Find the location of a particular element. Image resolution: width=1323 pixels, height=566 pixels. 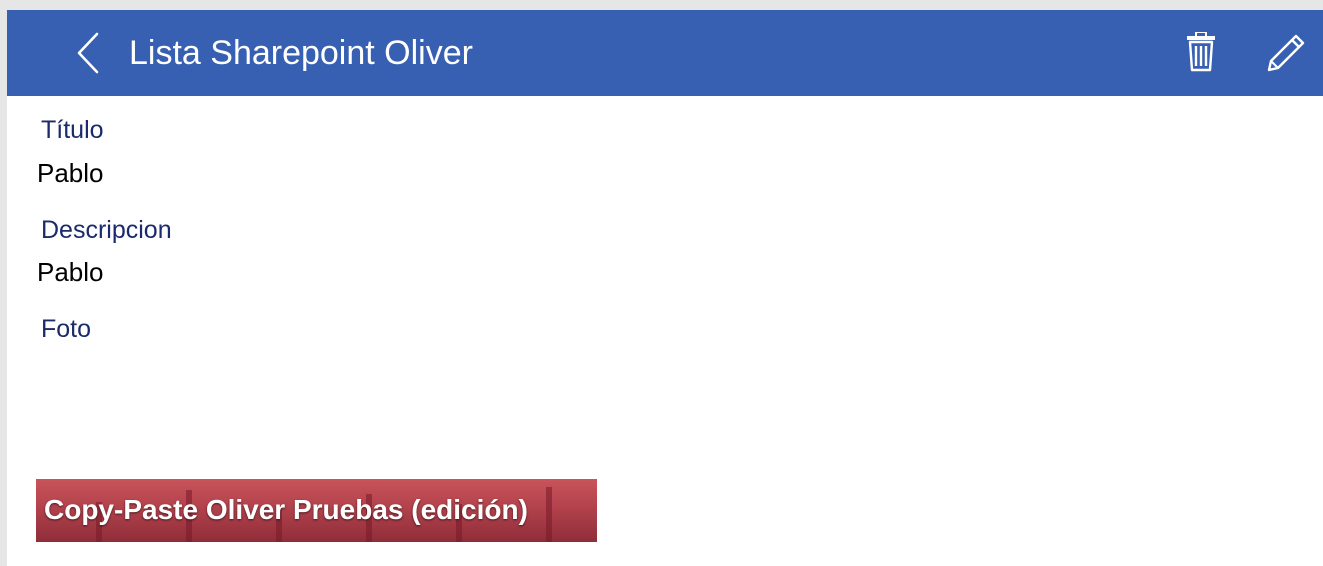

field-label-foto: Foto is located at coordinates (66, 329).